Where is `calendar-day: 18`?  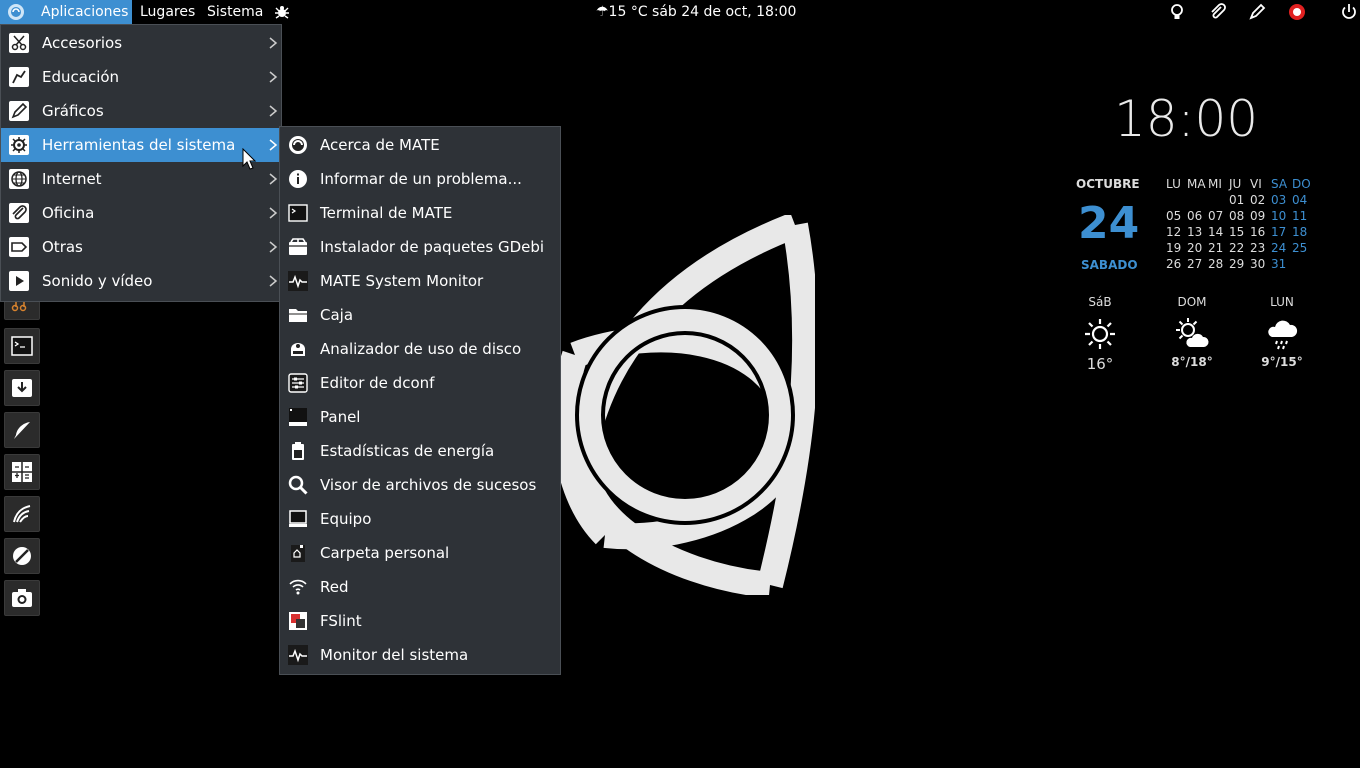 calendar-day: 18 is located at coordinates (1302, 232).